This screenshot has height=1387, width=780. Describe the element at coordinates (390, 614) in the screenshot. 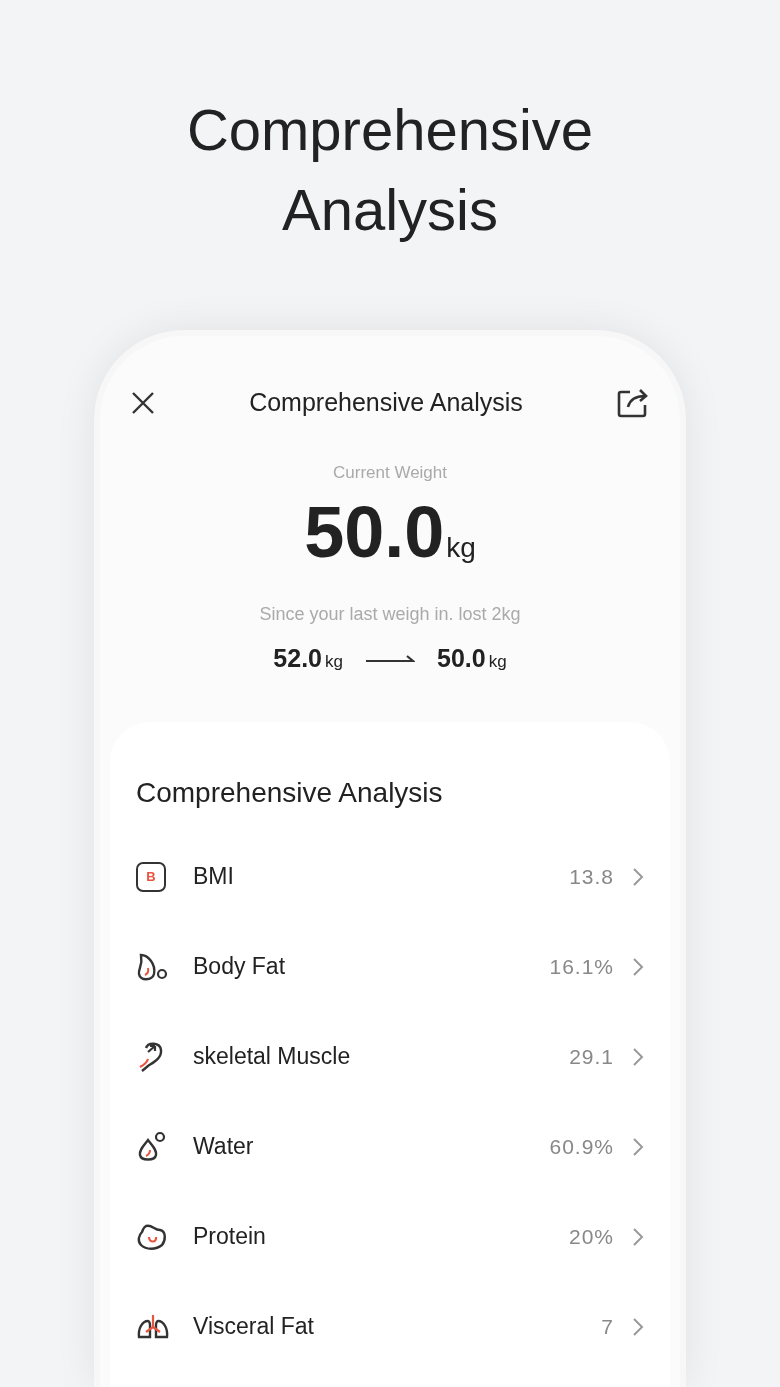

I see `weight-change-text: Since your last weigh in. lost 2kg` at that location.